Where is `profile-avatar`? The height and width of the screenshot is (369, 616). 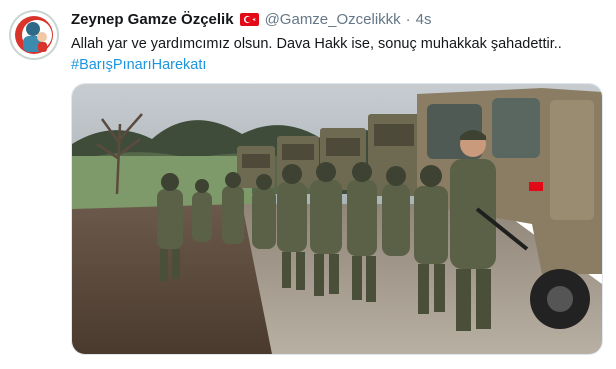 profile-avatar is located at coordinates (34, 35).